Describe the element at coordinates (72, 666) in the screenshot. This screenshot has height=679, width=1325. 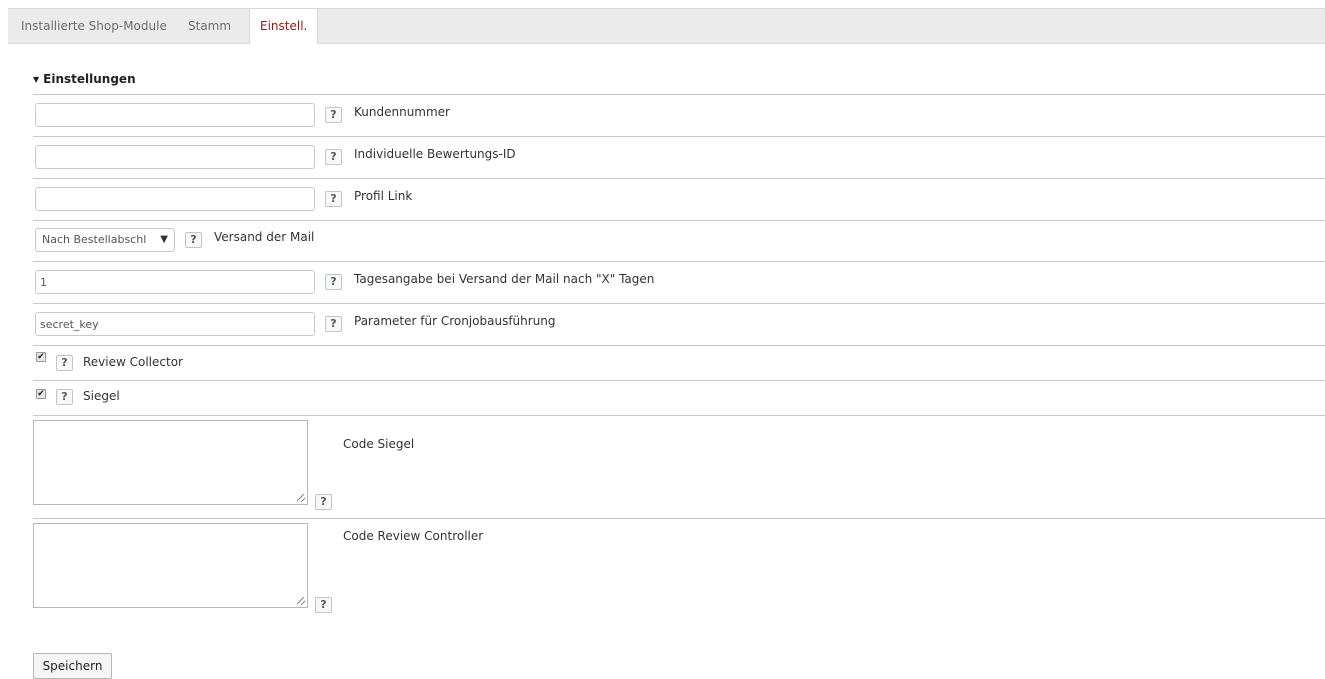
I see `save-button: Speichern` at that location.